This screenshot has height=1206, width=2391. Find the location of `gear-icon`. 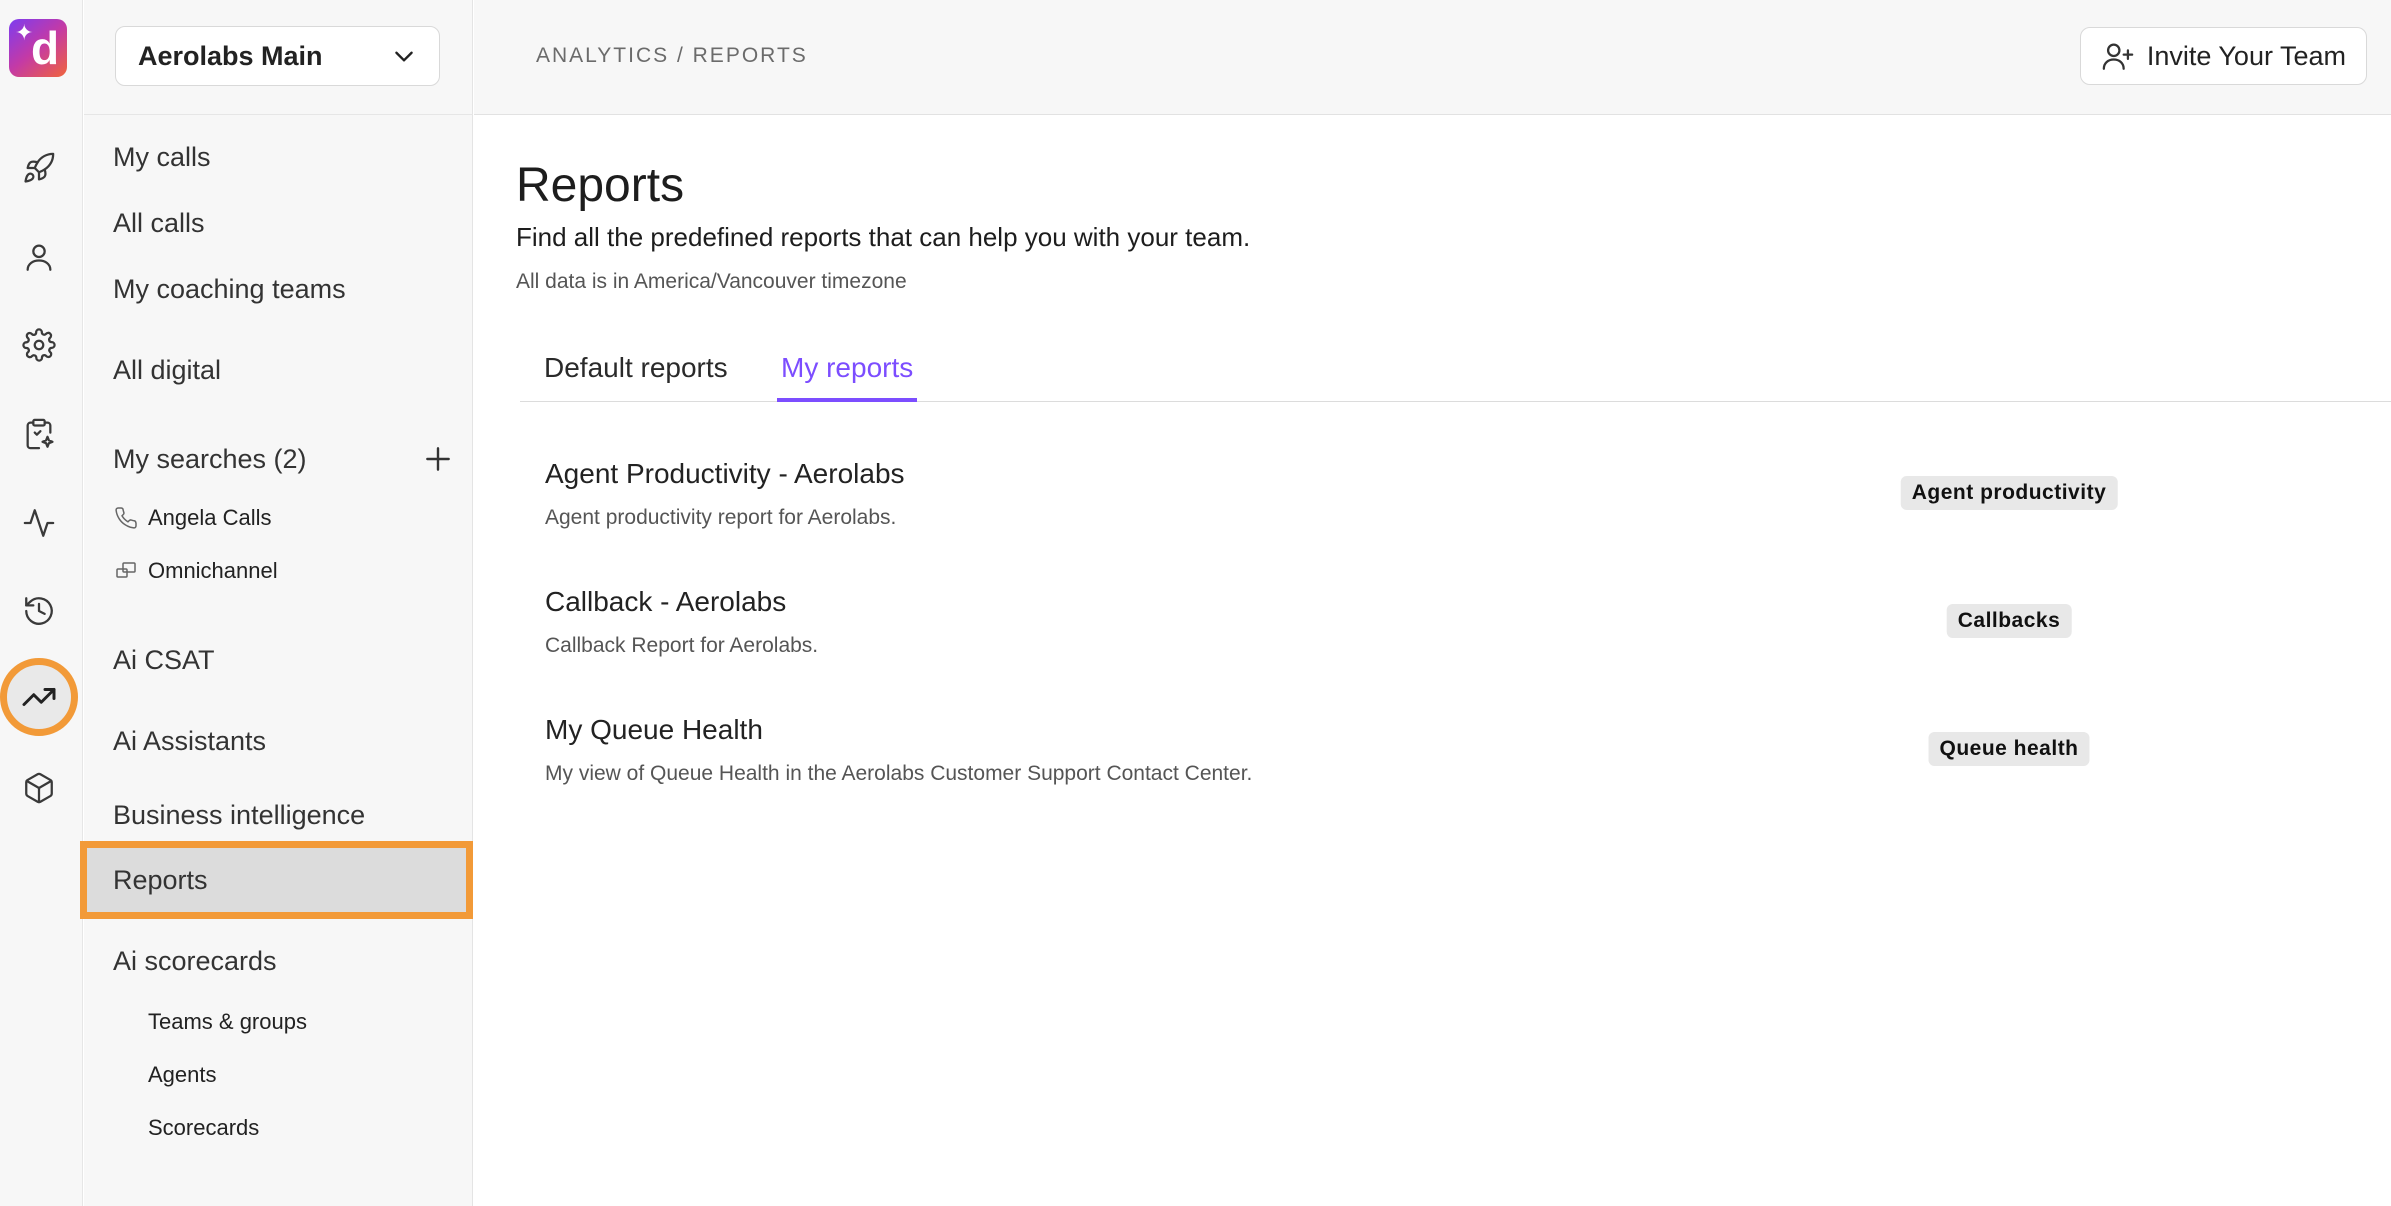

gear-icon is located at coordinates (39, 345).